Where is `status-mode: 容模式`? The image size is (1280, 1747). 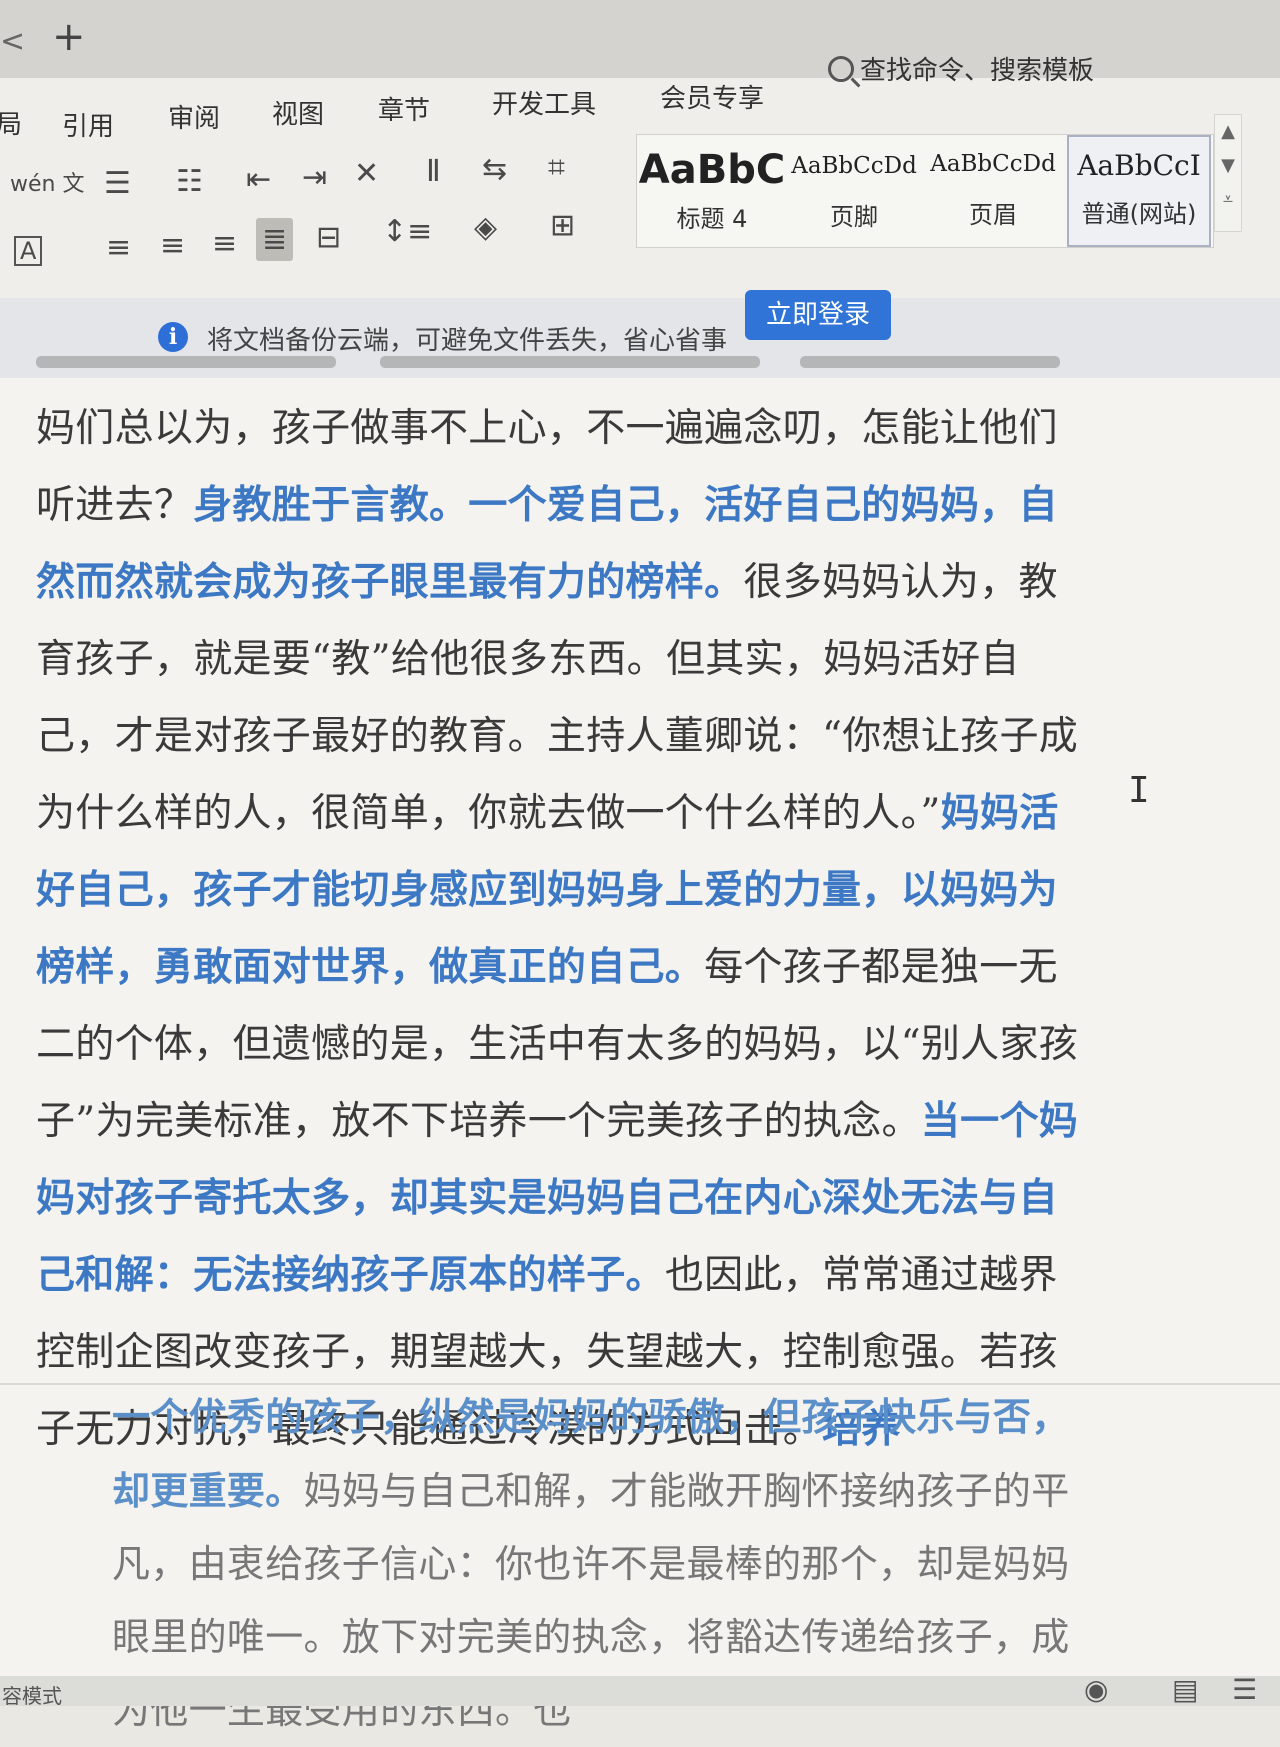 status-mode: 容模式 is located at coordinates (32, 1696).